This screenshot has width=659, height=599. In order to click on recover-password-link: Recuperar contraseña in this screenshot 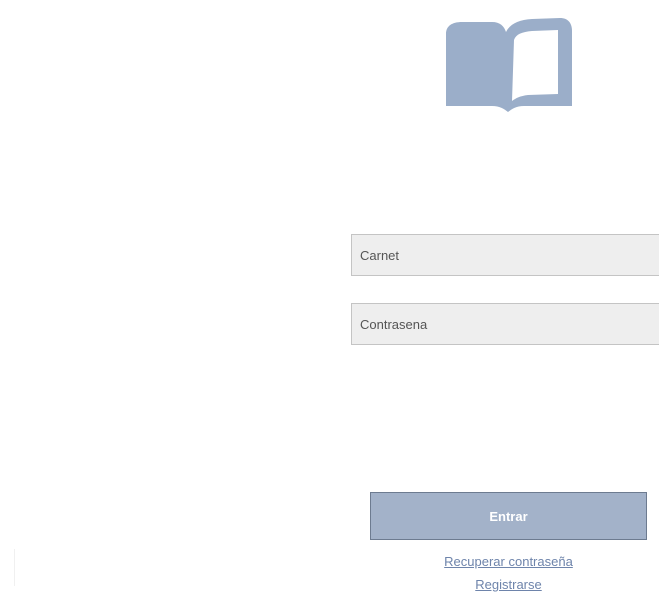, I will do `click(508, 561)`.